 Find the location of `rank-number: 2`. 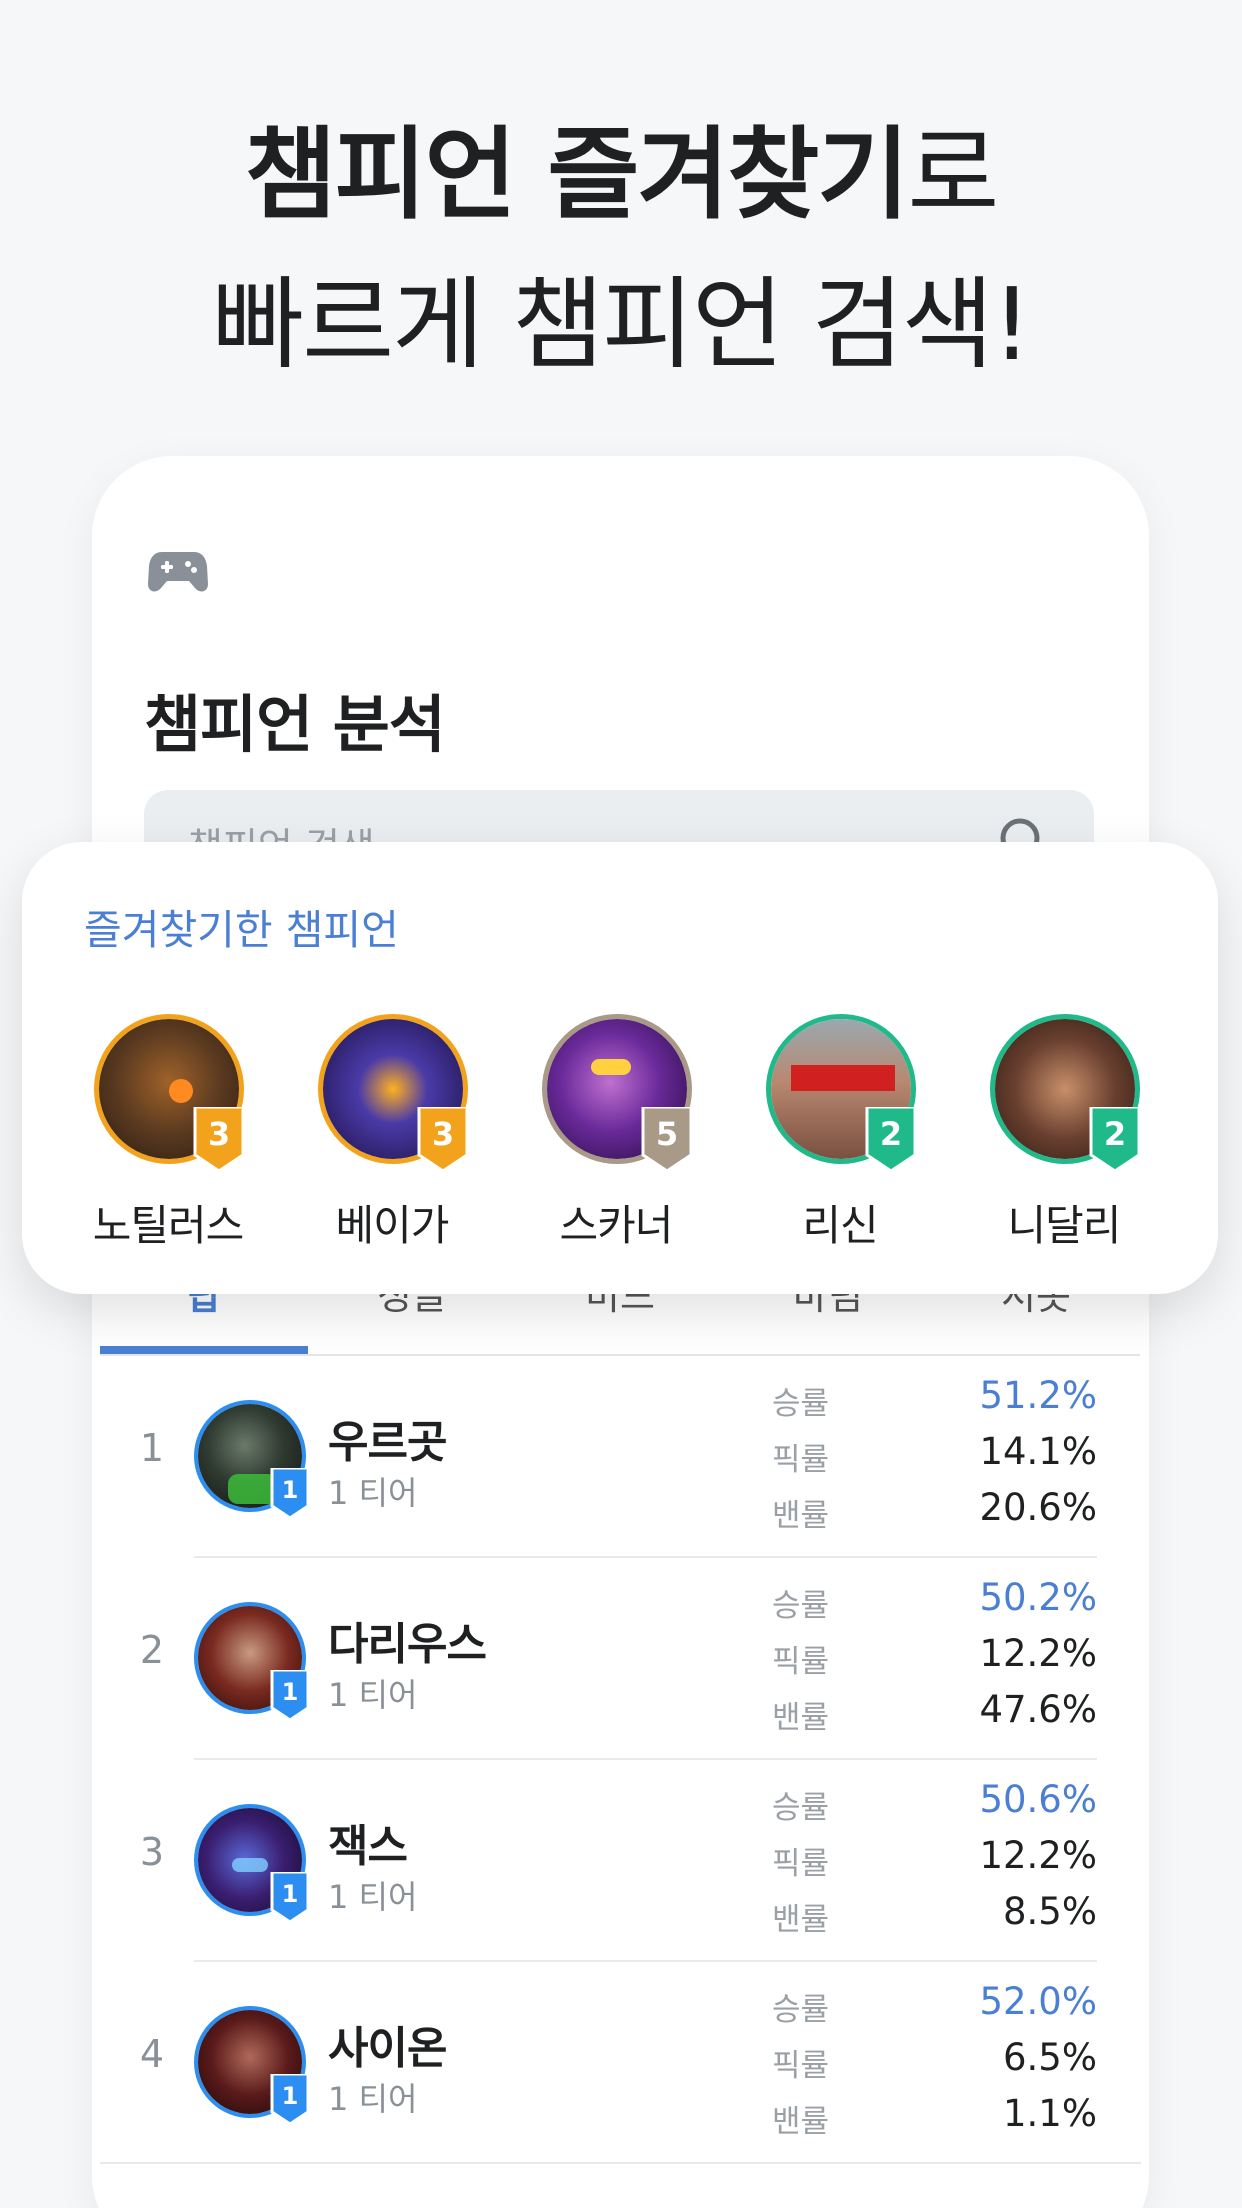

rank-number: 2 is located at coordinates (152, 1650).